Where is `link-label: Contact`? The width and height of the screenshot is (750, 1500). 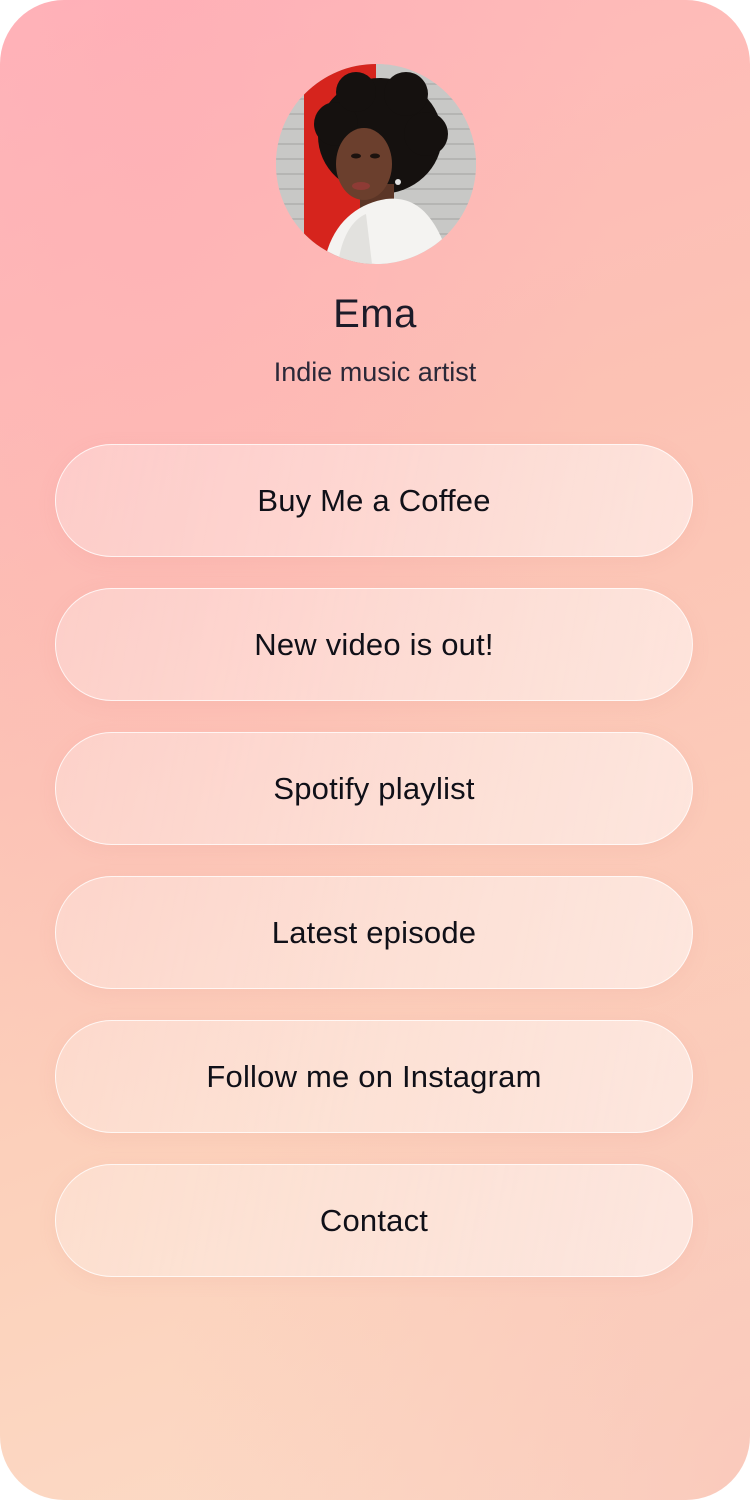 link-label: Contact is located at coordinates (374, 1220).